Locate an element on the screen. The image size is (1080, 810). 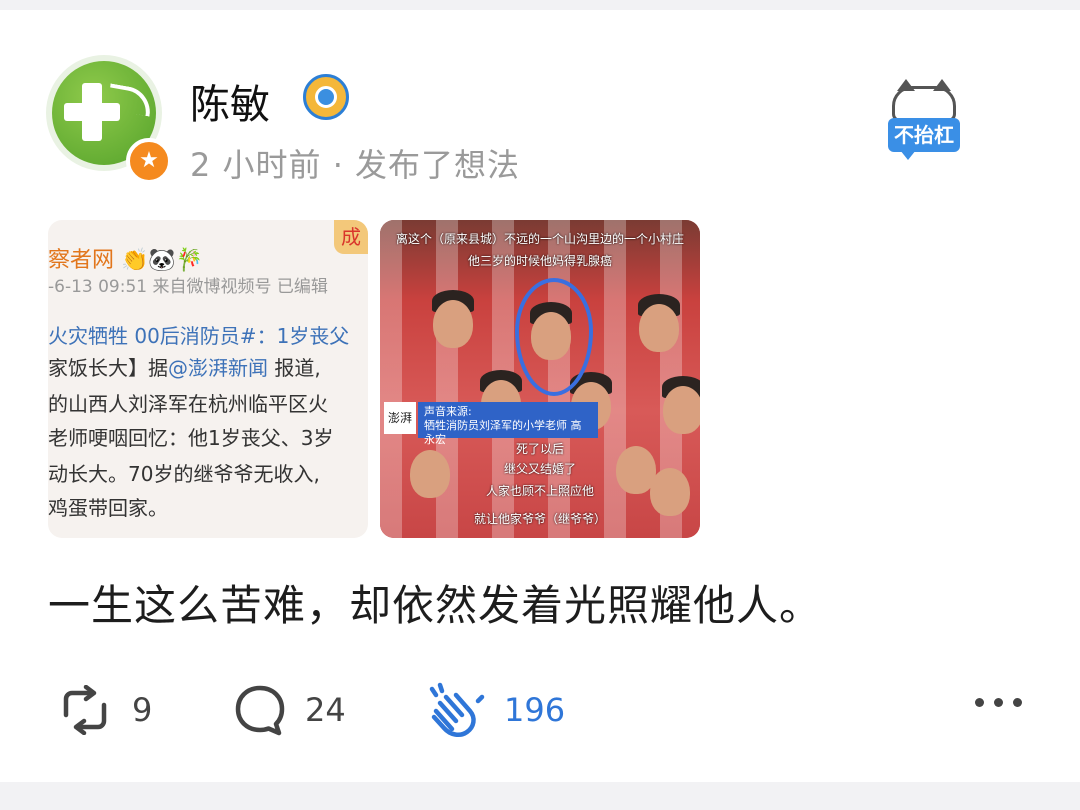
video-caption: 人家也顾不上照应他 is located at coordinates (539, 491).